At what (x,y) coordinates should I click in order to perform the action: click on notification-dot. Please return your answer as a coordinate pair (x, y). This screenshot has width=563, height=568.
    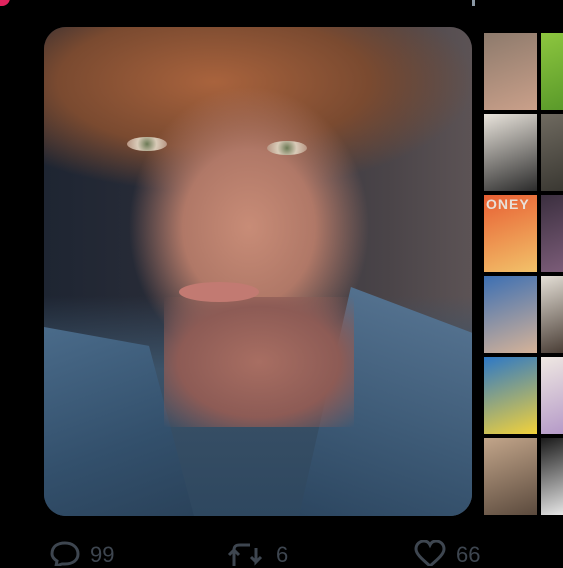
    Looking at the image, I should click on (5, 3).